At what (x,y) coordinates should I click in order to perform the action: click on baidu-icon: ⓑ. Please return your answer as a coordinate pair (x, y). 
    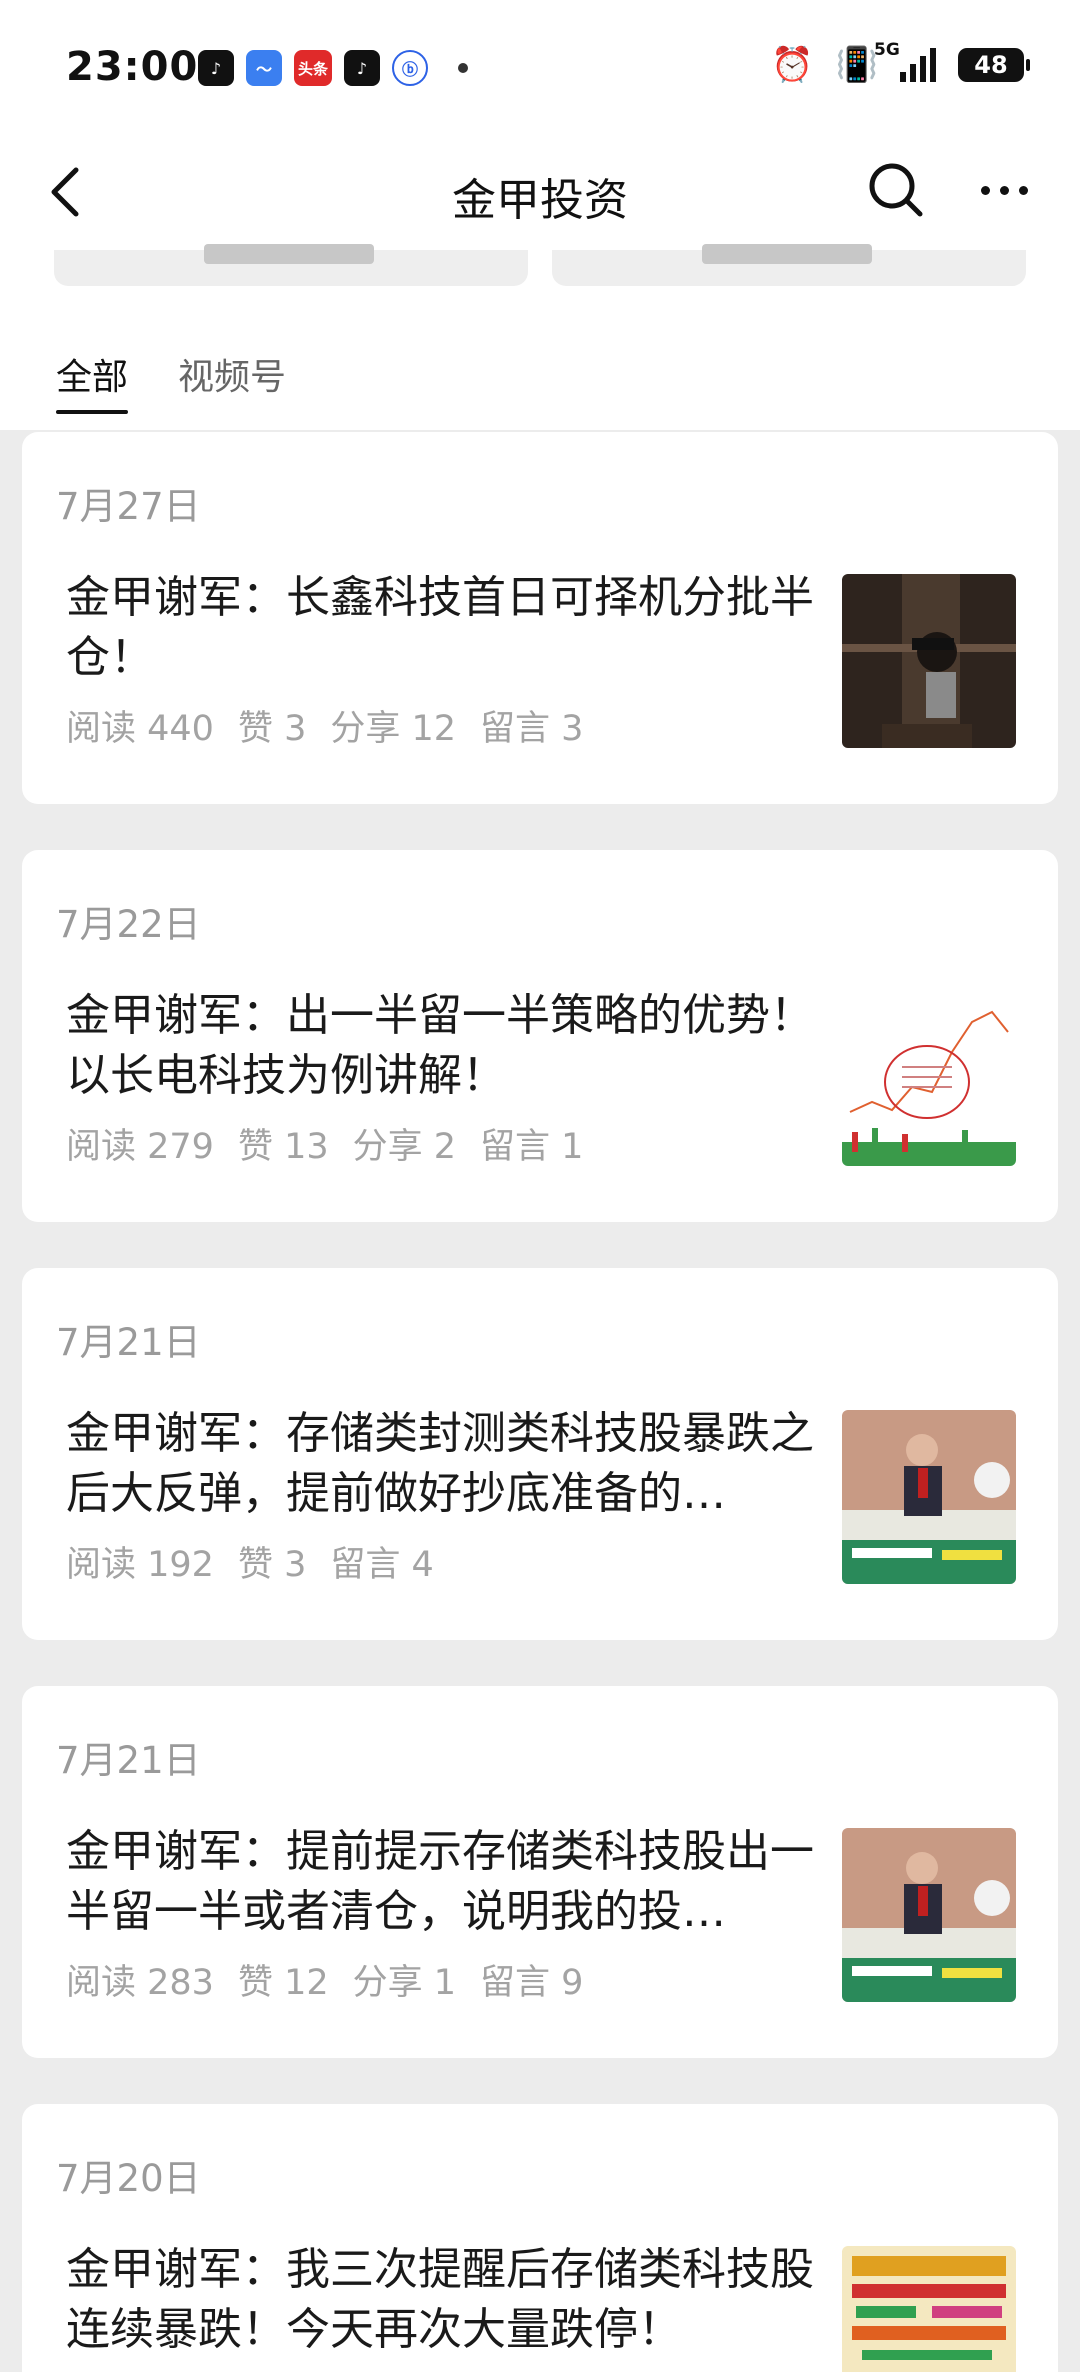
    Looking at the image, I should click on (410, 68).